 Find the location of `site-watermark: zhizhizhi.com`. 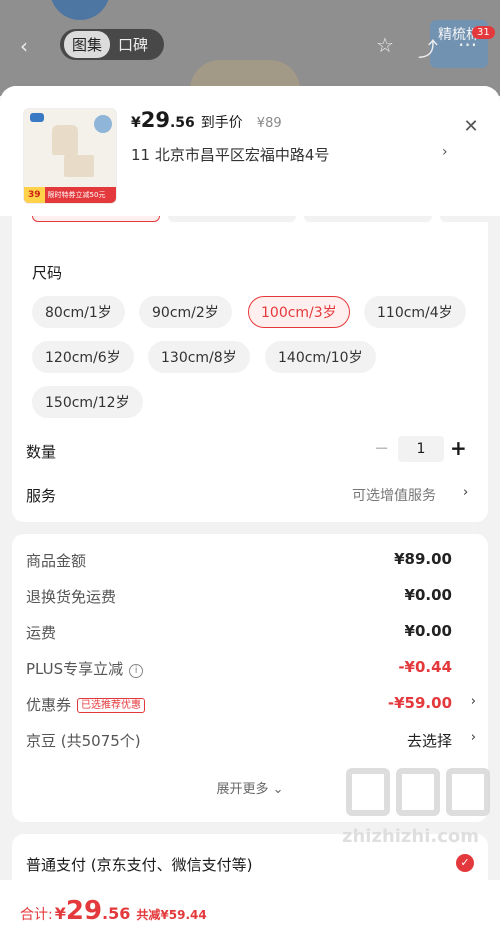

site-watermark: zhizhizhi.com is located at coordinates (420, 811).